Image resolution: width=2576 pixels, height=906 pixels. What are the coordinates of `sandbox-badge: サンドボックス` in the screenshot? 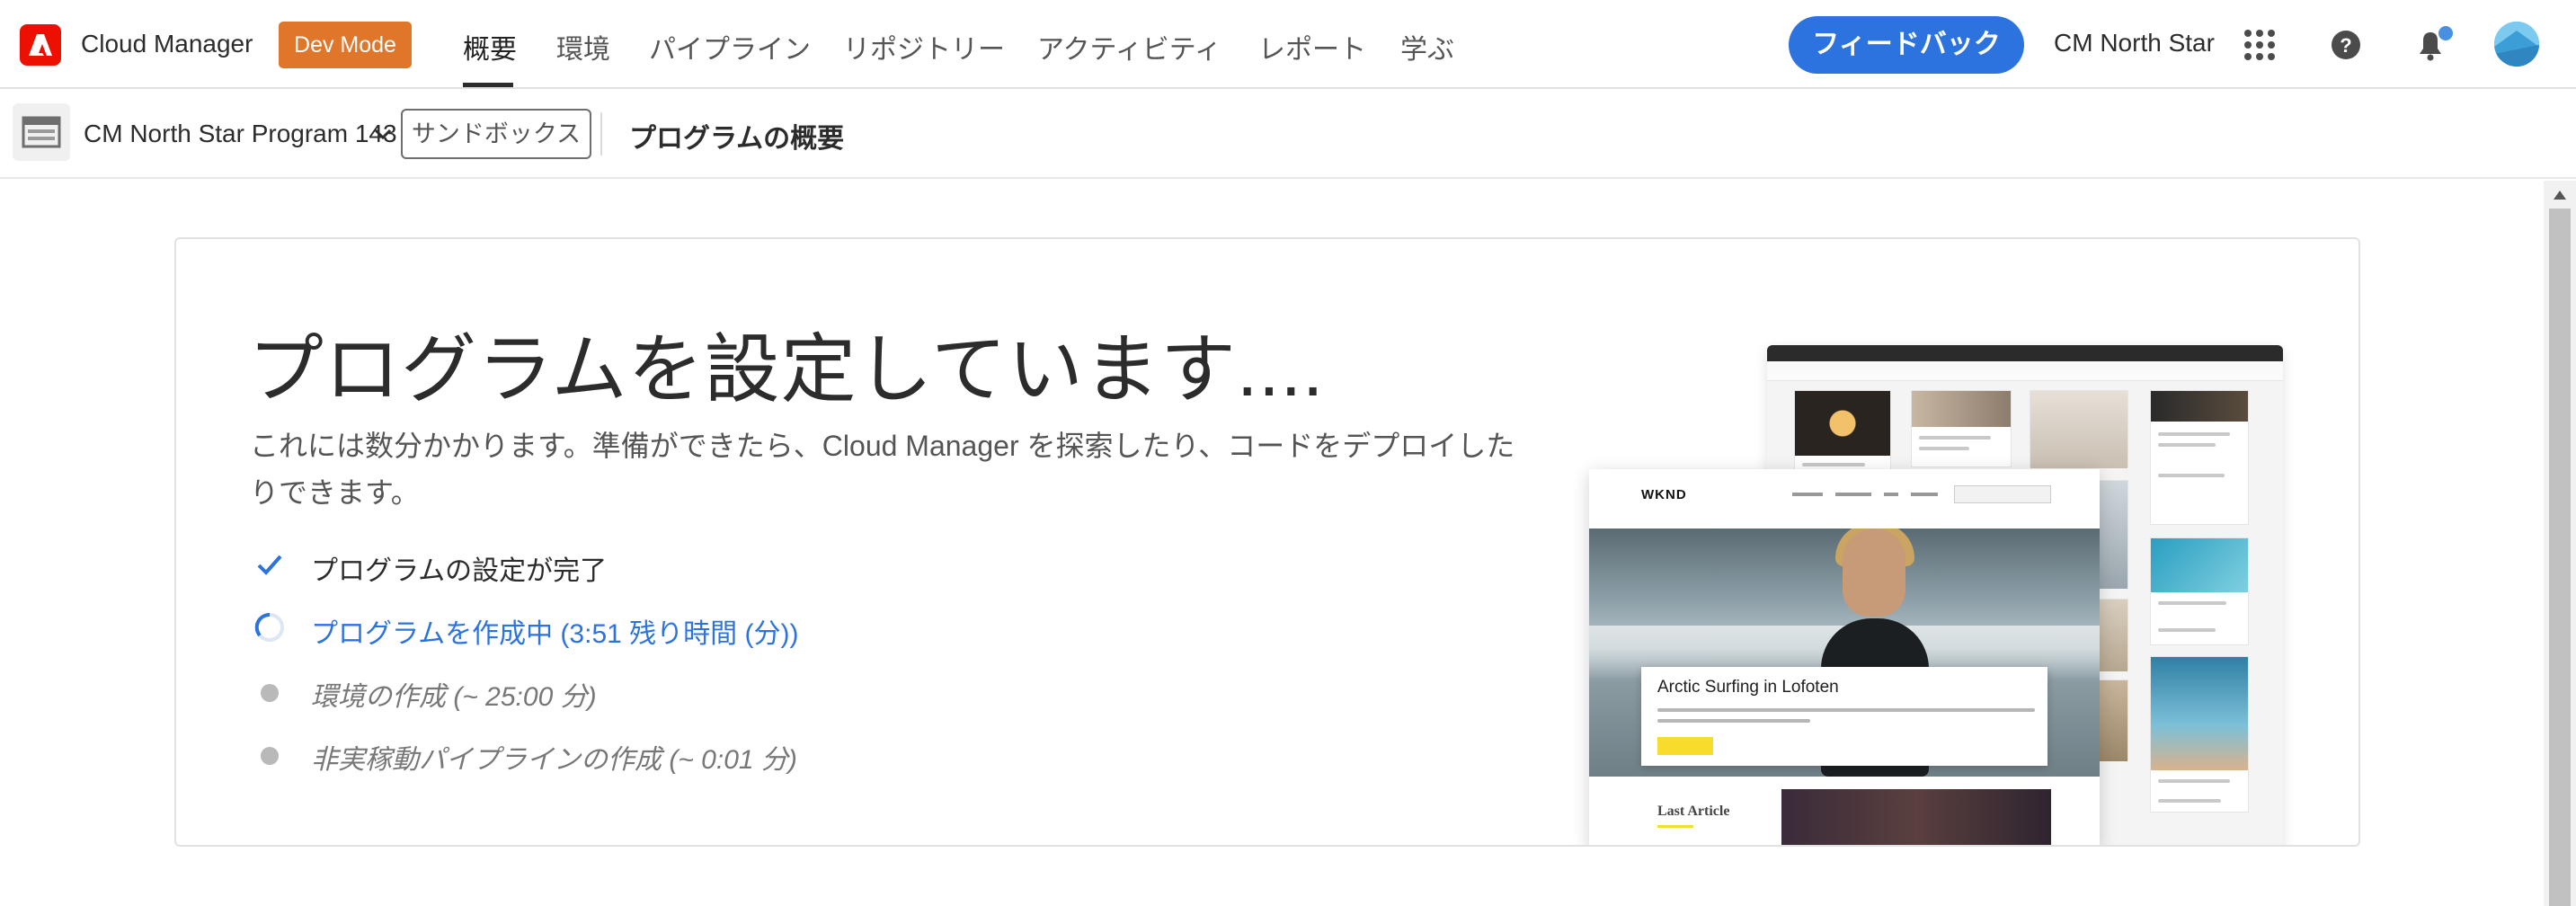 It's located at (496, 134).